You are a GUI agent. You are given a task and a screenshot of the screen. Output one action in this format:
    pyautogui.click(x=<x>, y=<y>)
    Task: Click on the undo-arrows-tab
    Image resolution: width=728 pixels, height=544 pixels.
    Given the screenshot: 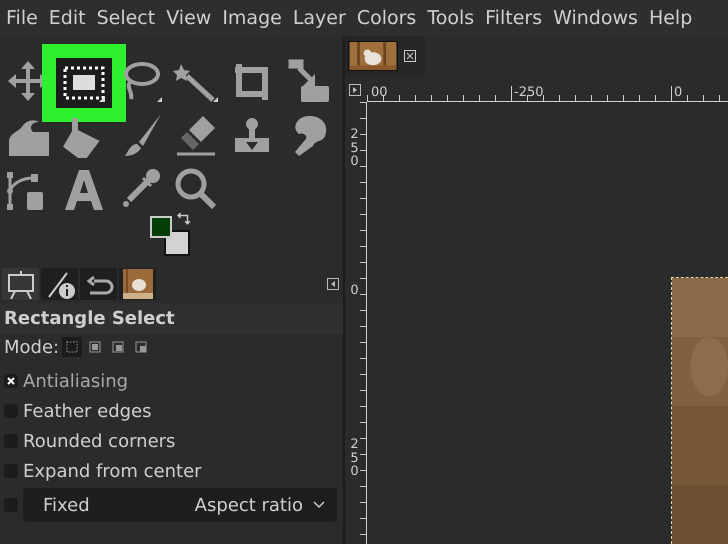 What is the action you would take?
    pyautogui.click(x=98, y=284)
    